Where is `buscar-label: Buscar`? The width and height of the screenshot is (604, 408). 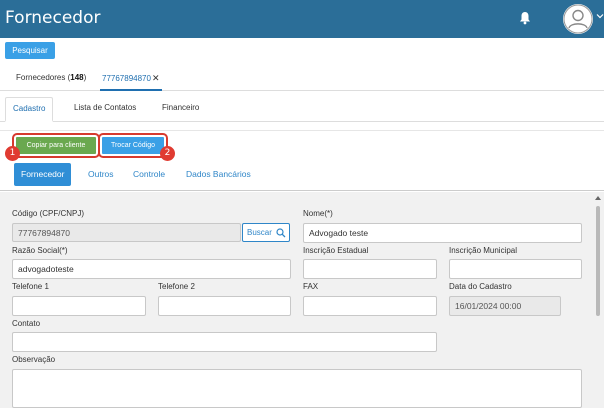 buscar-label: Buscar is located at coordinates (259, 232).